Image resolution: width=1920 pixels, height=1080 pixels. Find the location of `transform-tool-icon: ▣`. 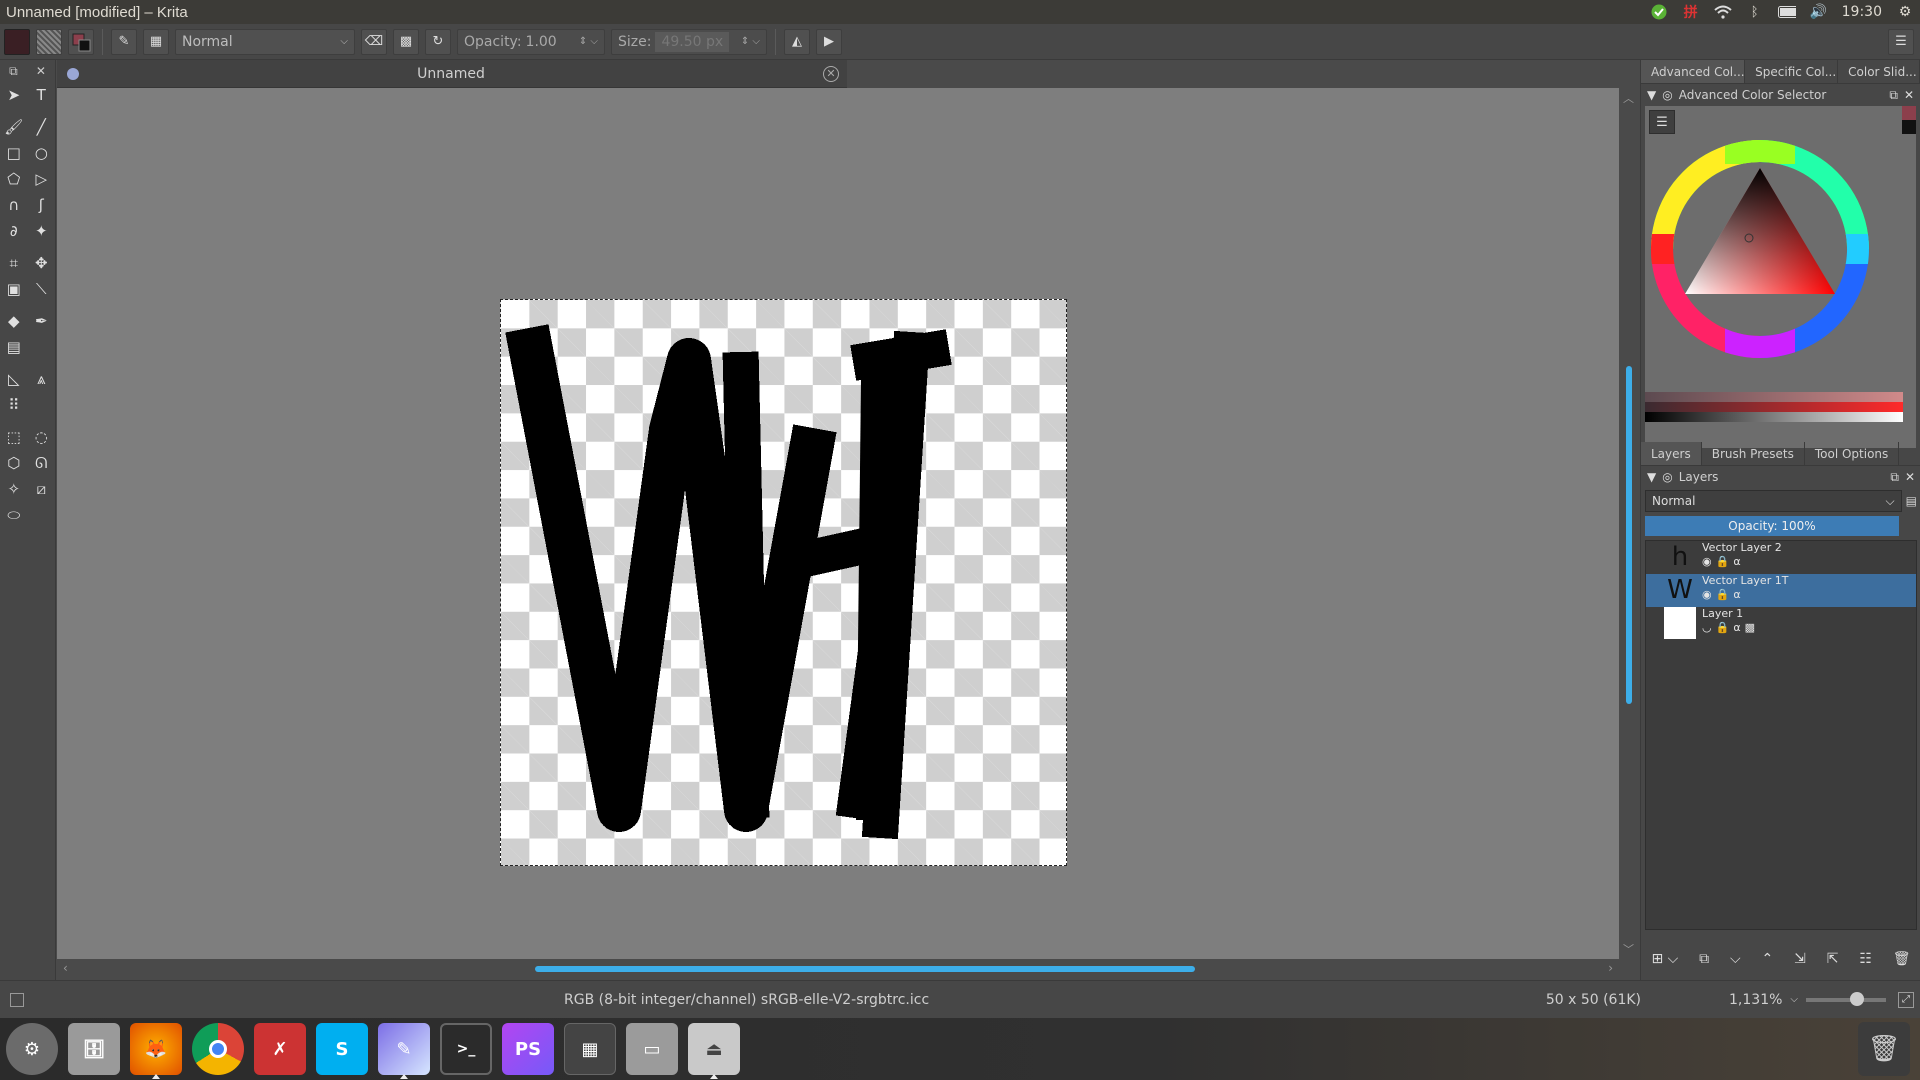

transform-tool-icon: ▣ is located at coordinates (14, 289).